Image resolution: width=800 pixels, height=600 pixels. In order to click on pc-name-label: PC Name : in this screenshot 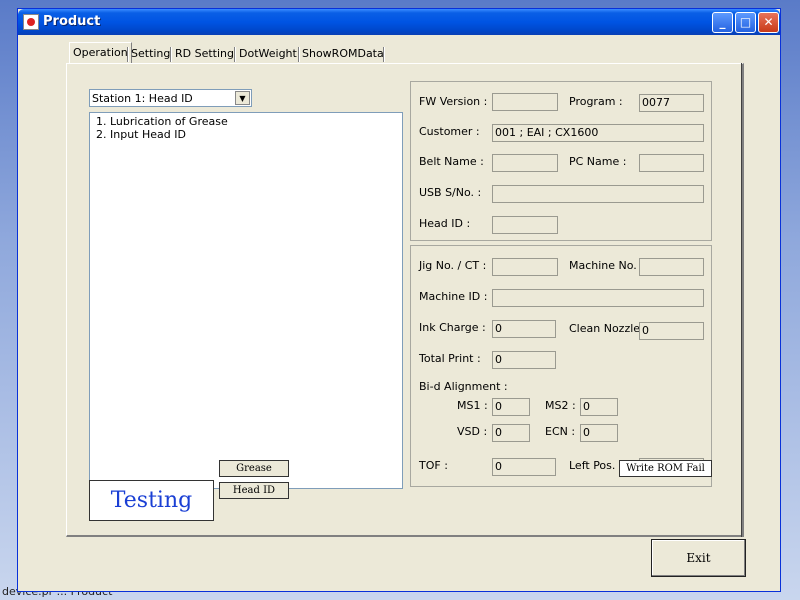, I will do `click(598, 161)`.